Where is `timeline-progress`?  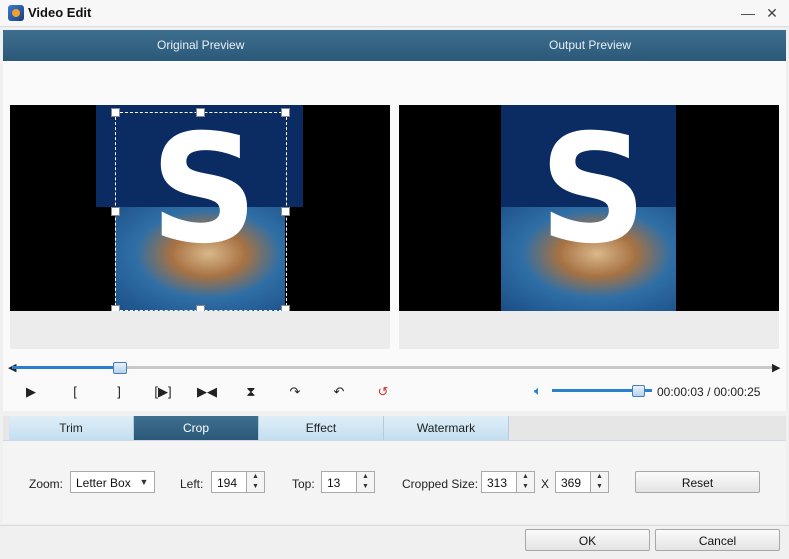
timeline-progress is located at coordinates (65, 367).